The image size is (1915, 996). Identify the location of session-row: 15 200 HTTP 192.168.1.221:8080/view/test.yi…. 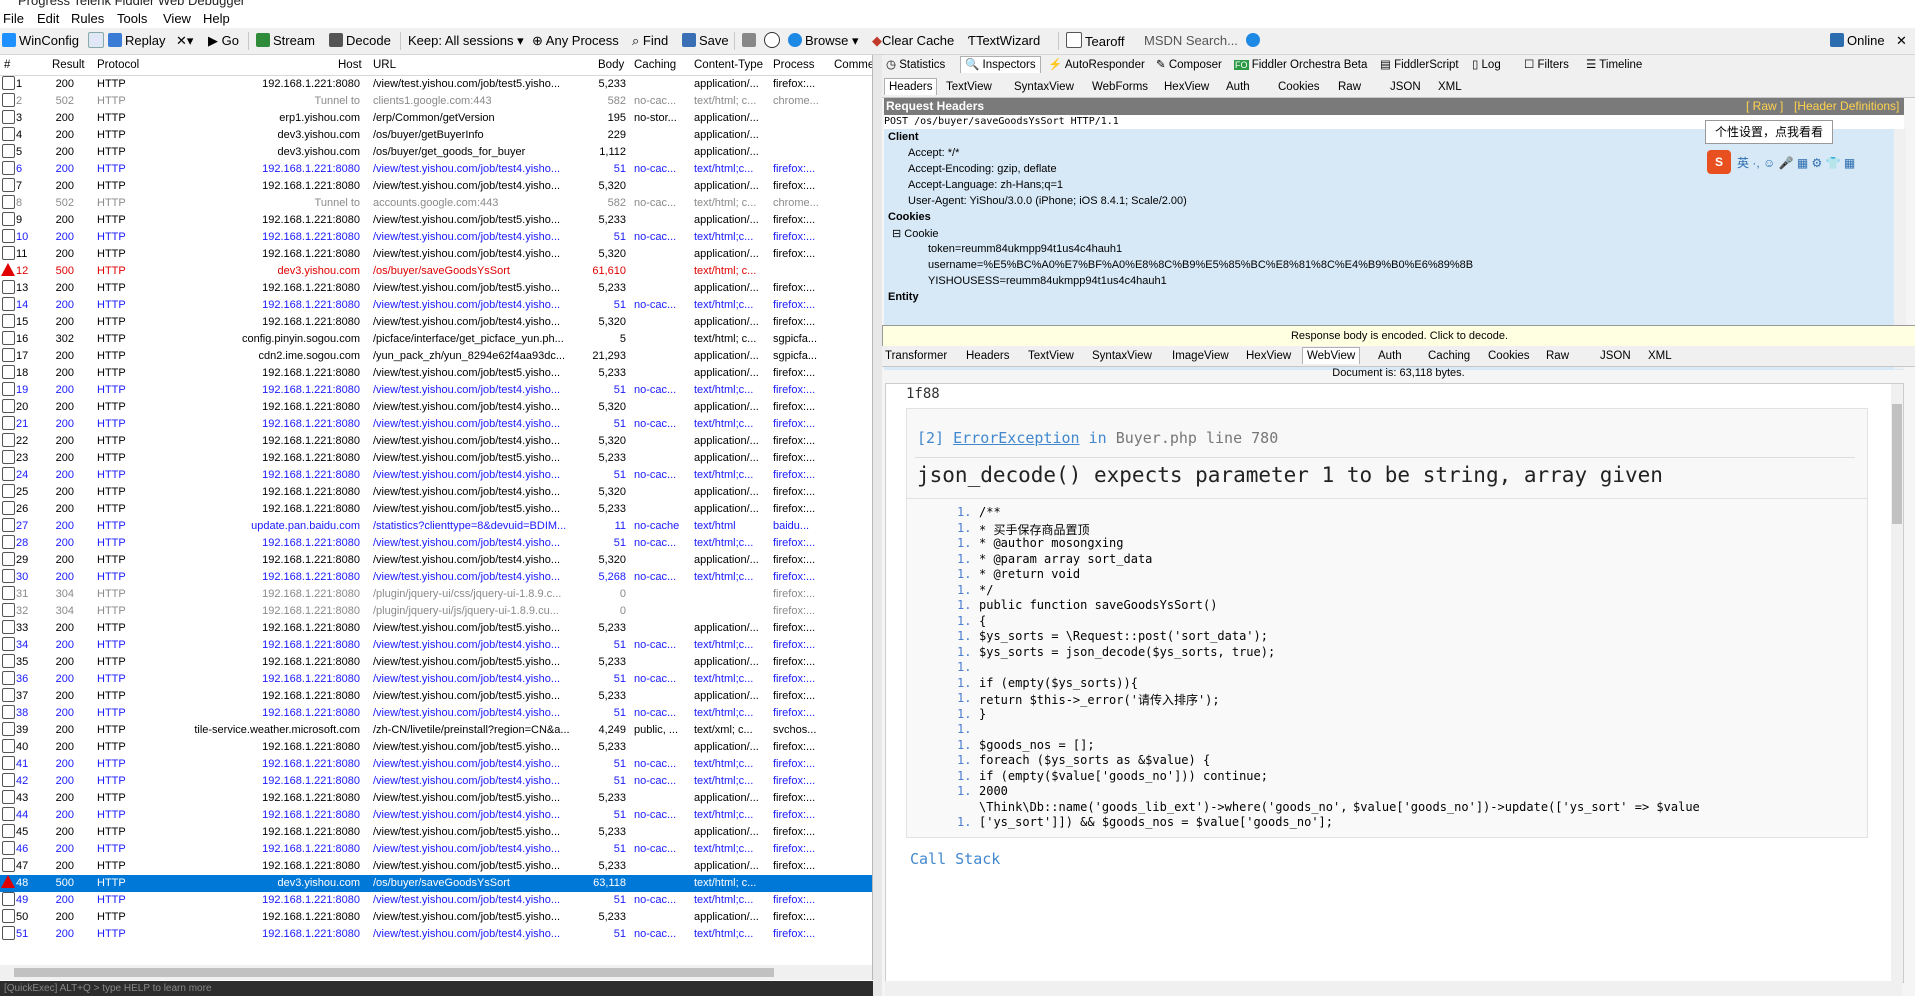
(436, 322).